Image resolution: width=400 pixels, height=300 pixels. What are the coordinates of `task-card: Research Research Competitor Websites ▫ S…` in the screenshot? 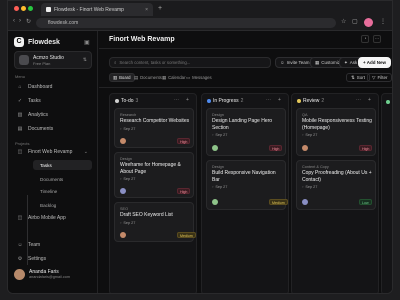 It's located at (154, 128).